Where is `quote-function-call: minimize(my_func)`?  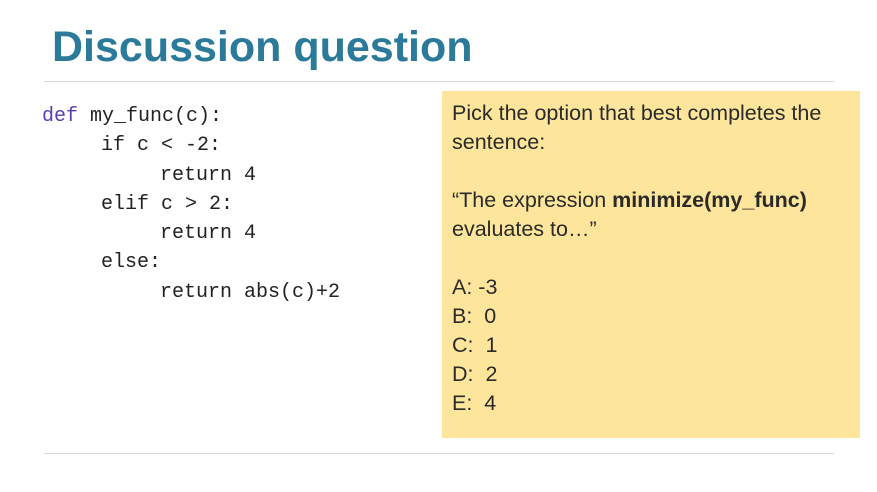
quote-function-call: minimize(my_func) is located at coordinates (709, 200).